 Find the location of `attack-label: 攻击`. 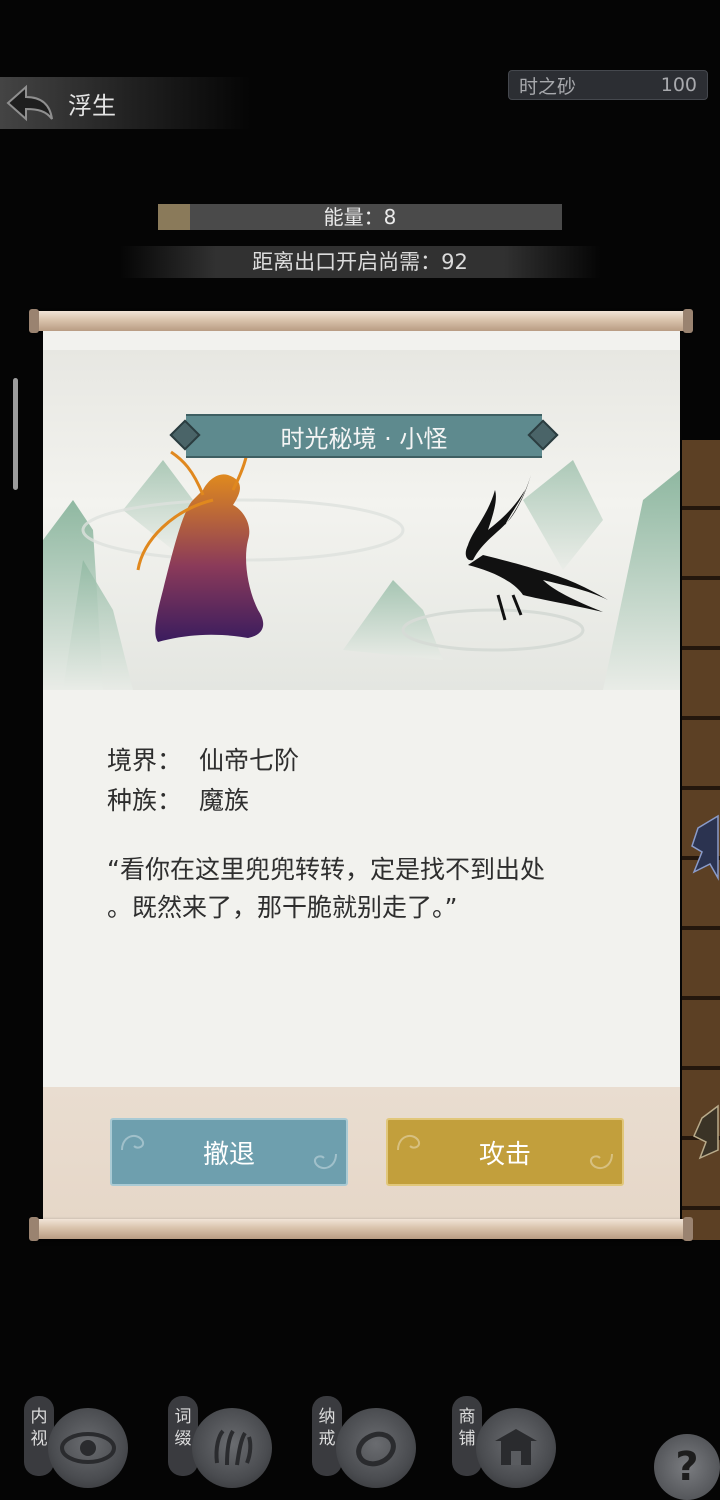

attack-label: 攻击 is located at coordinates (504, 1154).